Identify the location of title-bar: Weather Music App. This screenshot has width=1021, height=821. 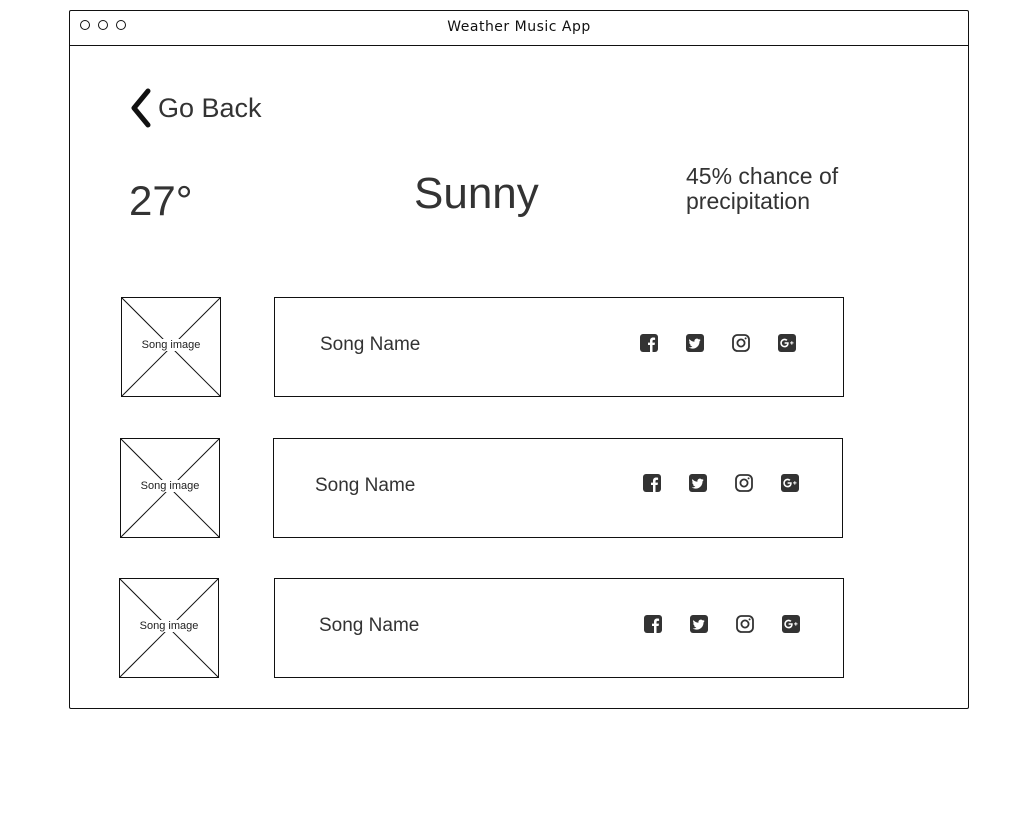
(519, 28).